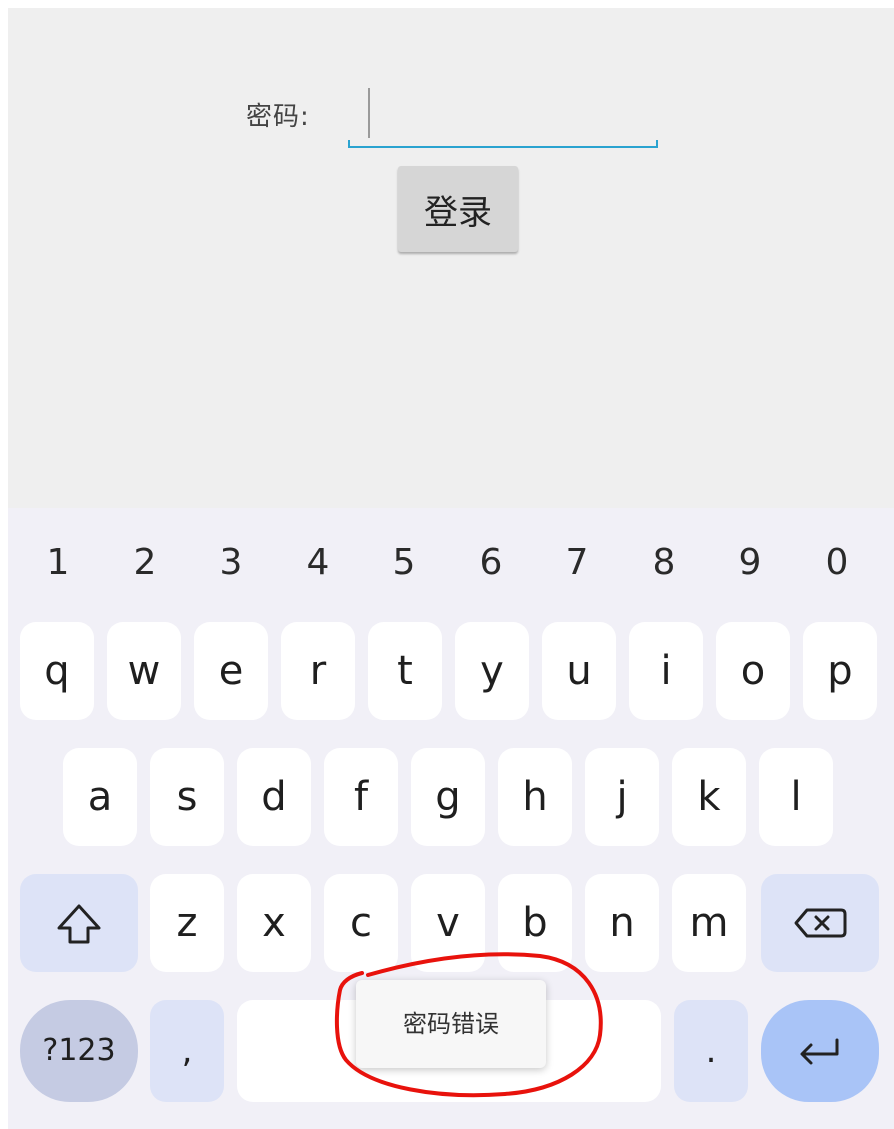 Image resolution: width=894 pixels, height=1129 pixels. What do you see at coordinates (837, 563) in the screenshot?
I see `key-0: 0` at bounding box center [837, 563].